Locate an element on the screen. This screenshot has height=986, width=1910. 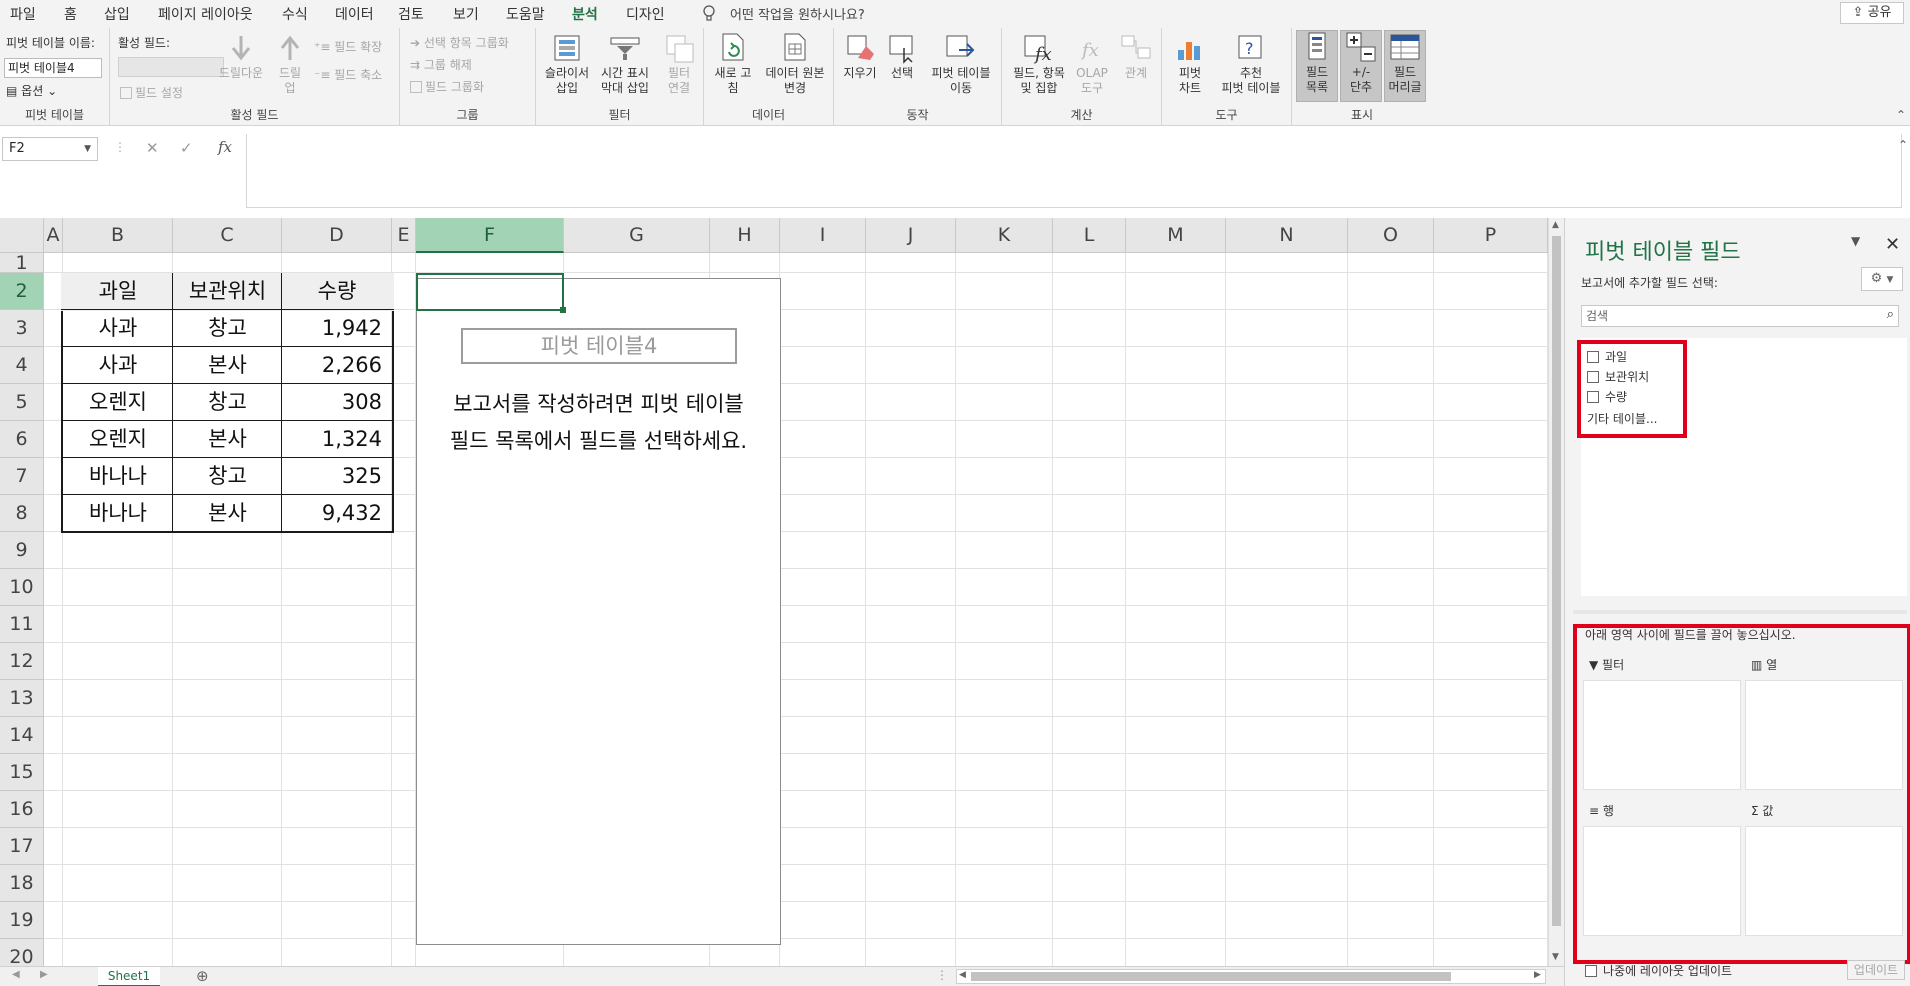
group-field-button: 필드 그룹화 is located at coordinates (447, 86).